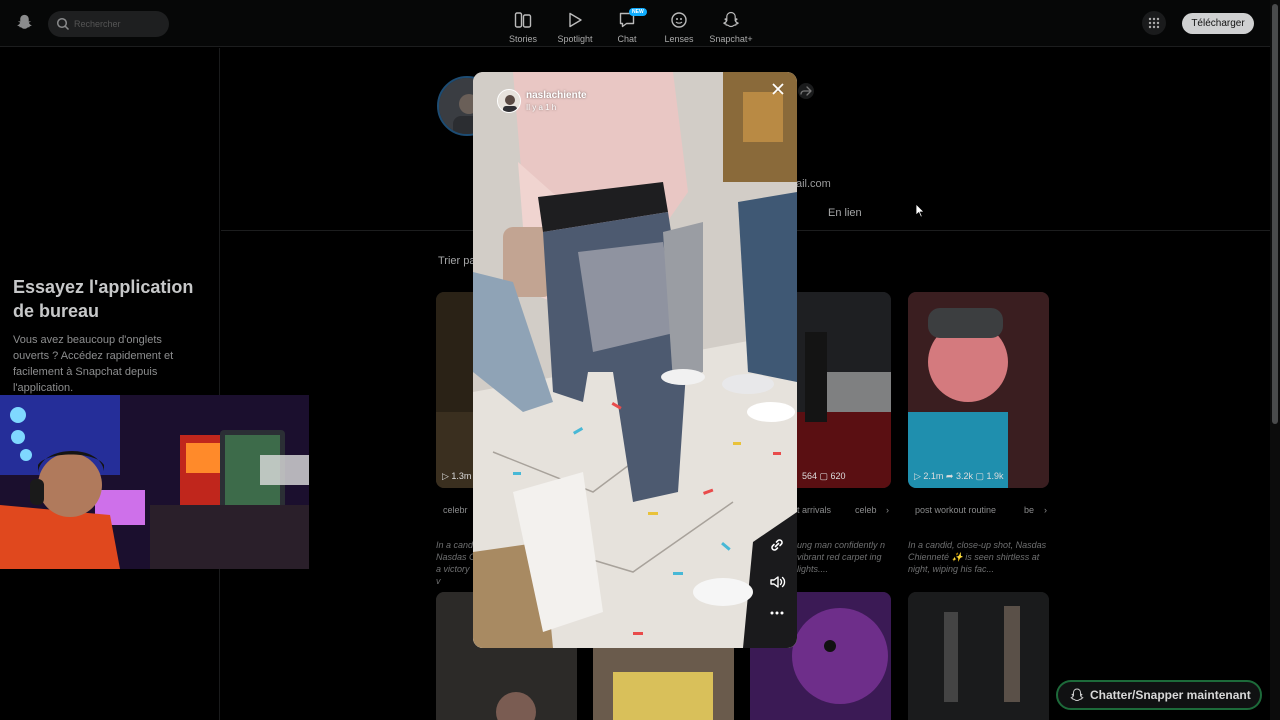 The width and height of the screenshot is (1280, 720). What do you see at coordinates (777, 582) in the screenshot?
I see `volume-icon` at bounding box center [777, 582].